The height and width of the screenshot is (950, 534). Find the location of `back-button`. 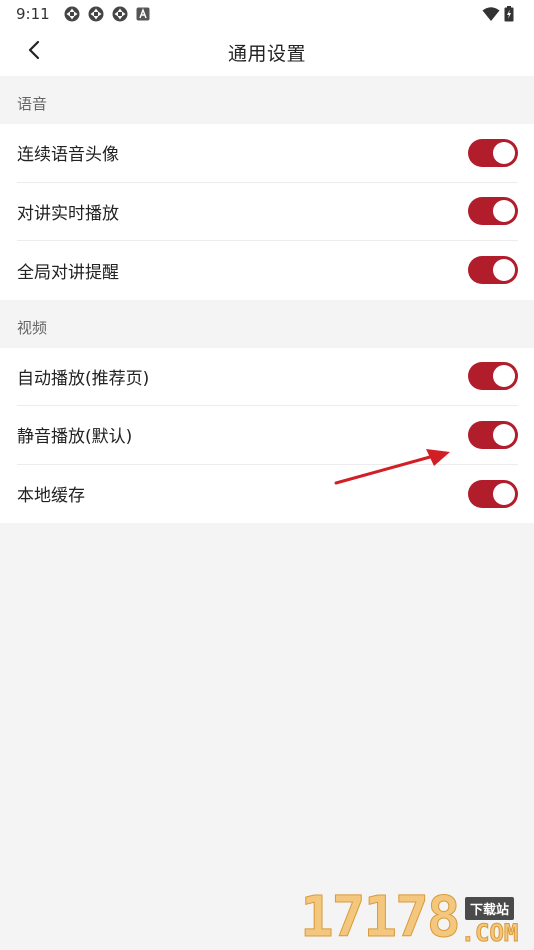

back-button is located at coordinates (34, 52).